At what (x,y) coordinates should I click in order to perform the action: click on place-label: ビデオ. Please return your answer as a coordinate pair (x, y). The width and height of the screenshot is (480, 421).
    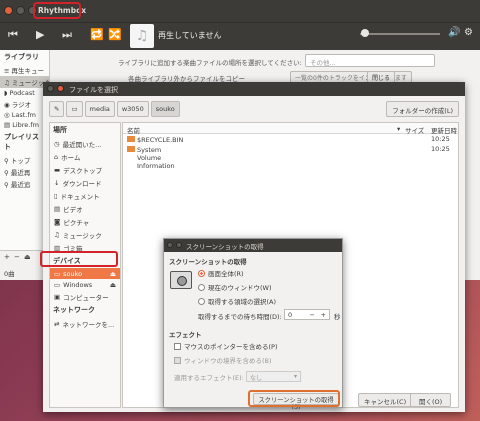
    Looking at the image, I should click on (73, 209).